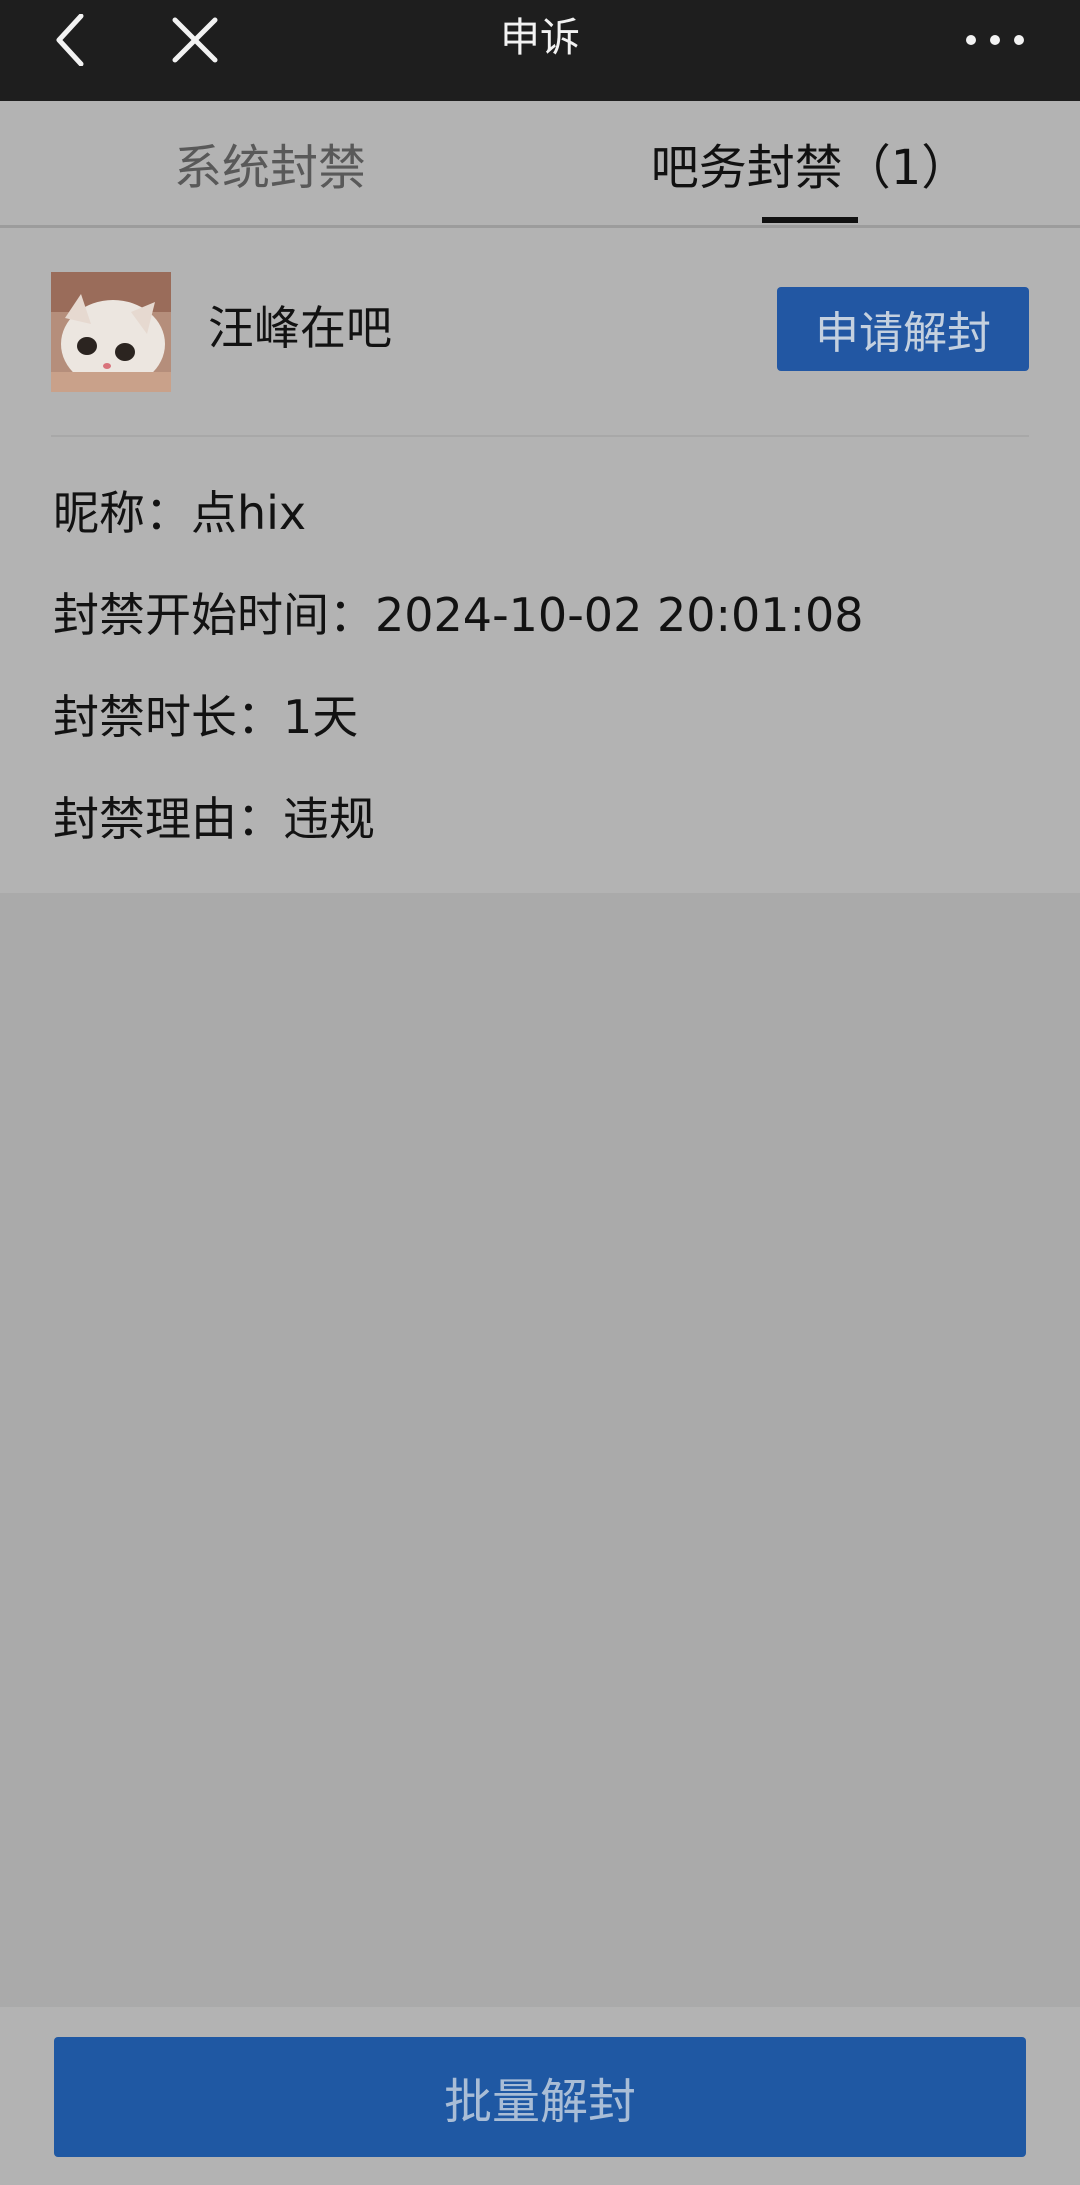  What do you see at coordinates (540, 436) in the screenshot?
I see `divider` at bounding box center [540, 436].